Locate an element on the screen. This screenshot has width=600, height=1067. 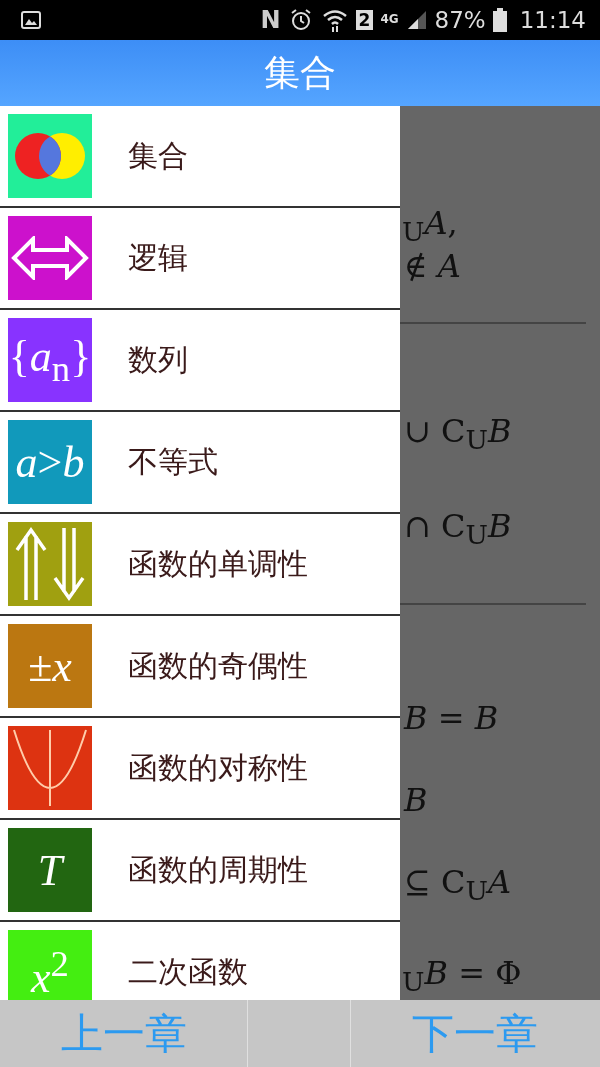
chapter-icon: a>b is located at coordinates (50, 462).